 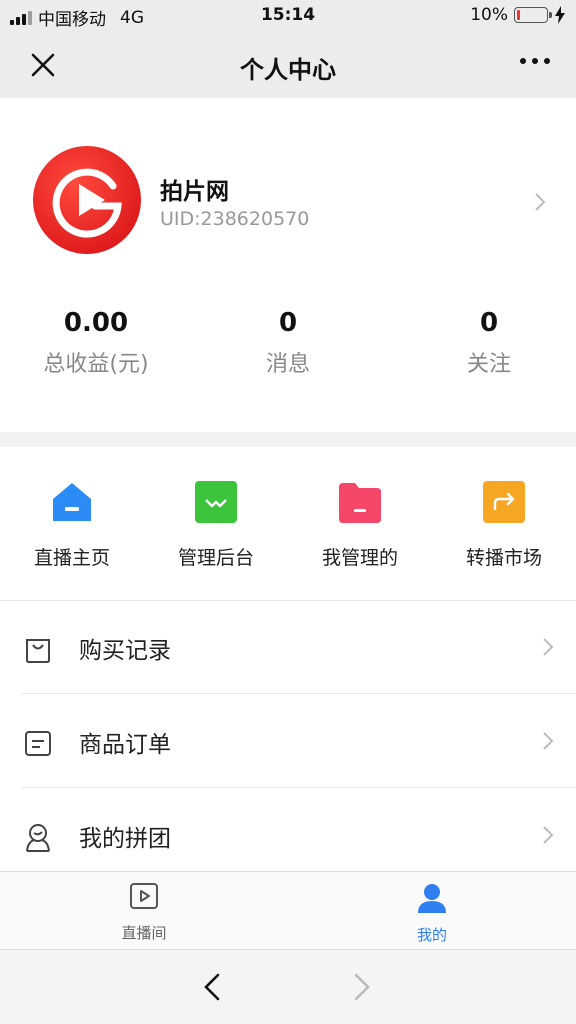 I want to click on stat-label: 关注, so click(x=488, y=364).